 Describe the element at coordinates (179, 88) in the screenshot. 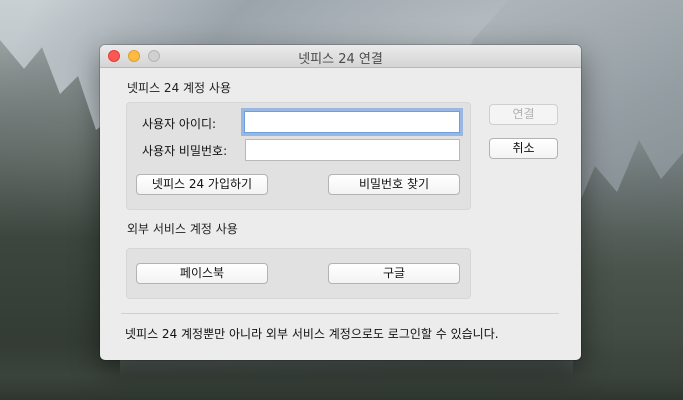

I see `netffice-section-label: 넷피스 24 계정 사용` at that location.